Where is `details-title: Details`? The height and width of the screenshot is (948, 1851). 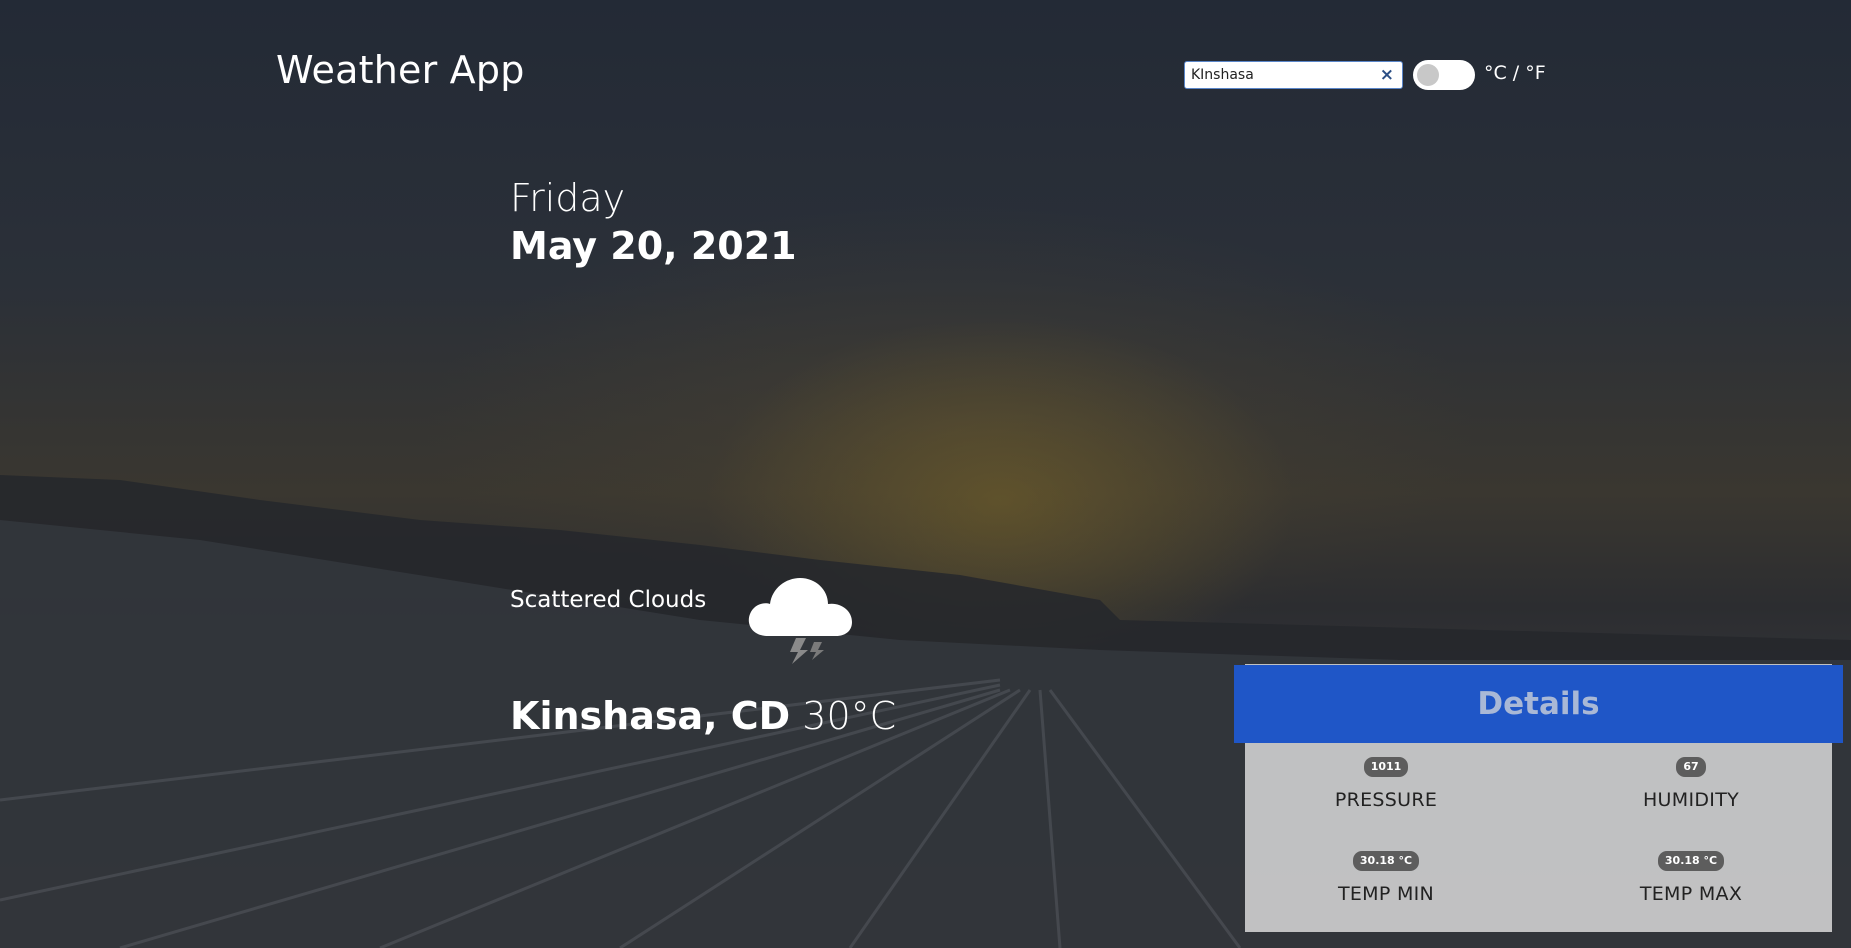 details-title: Details is located at coordinates (1538, 704).